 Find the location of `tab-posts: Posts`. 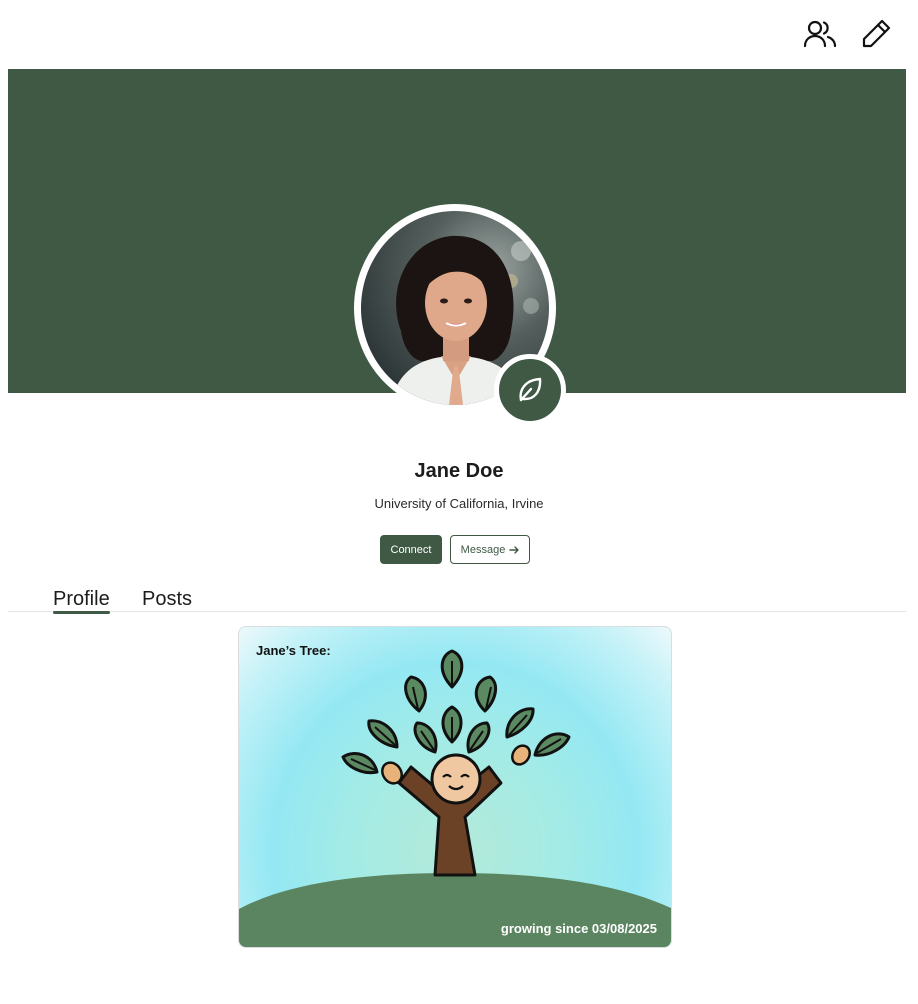

tab-posts: Posts is located at coordinates (167, 599).